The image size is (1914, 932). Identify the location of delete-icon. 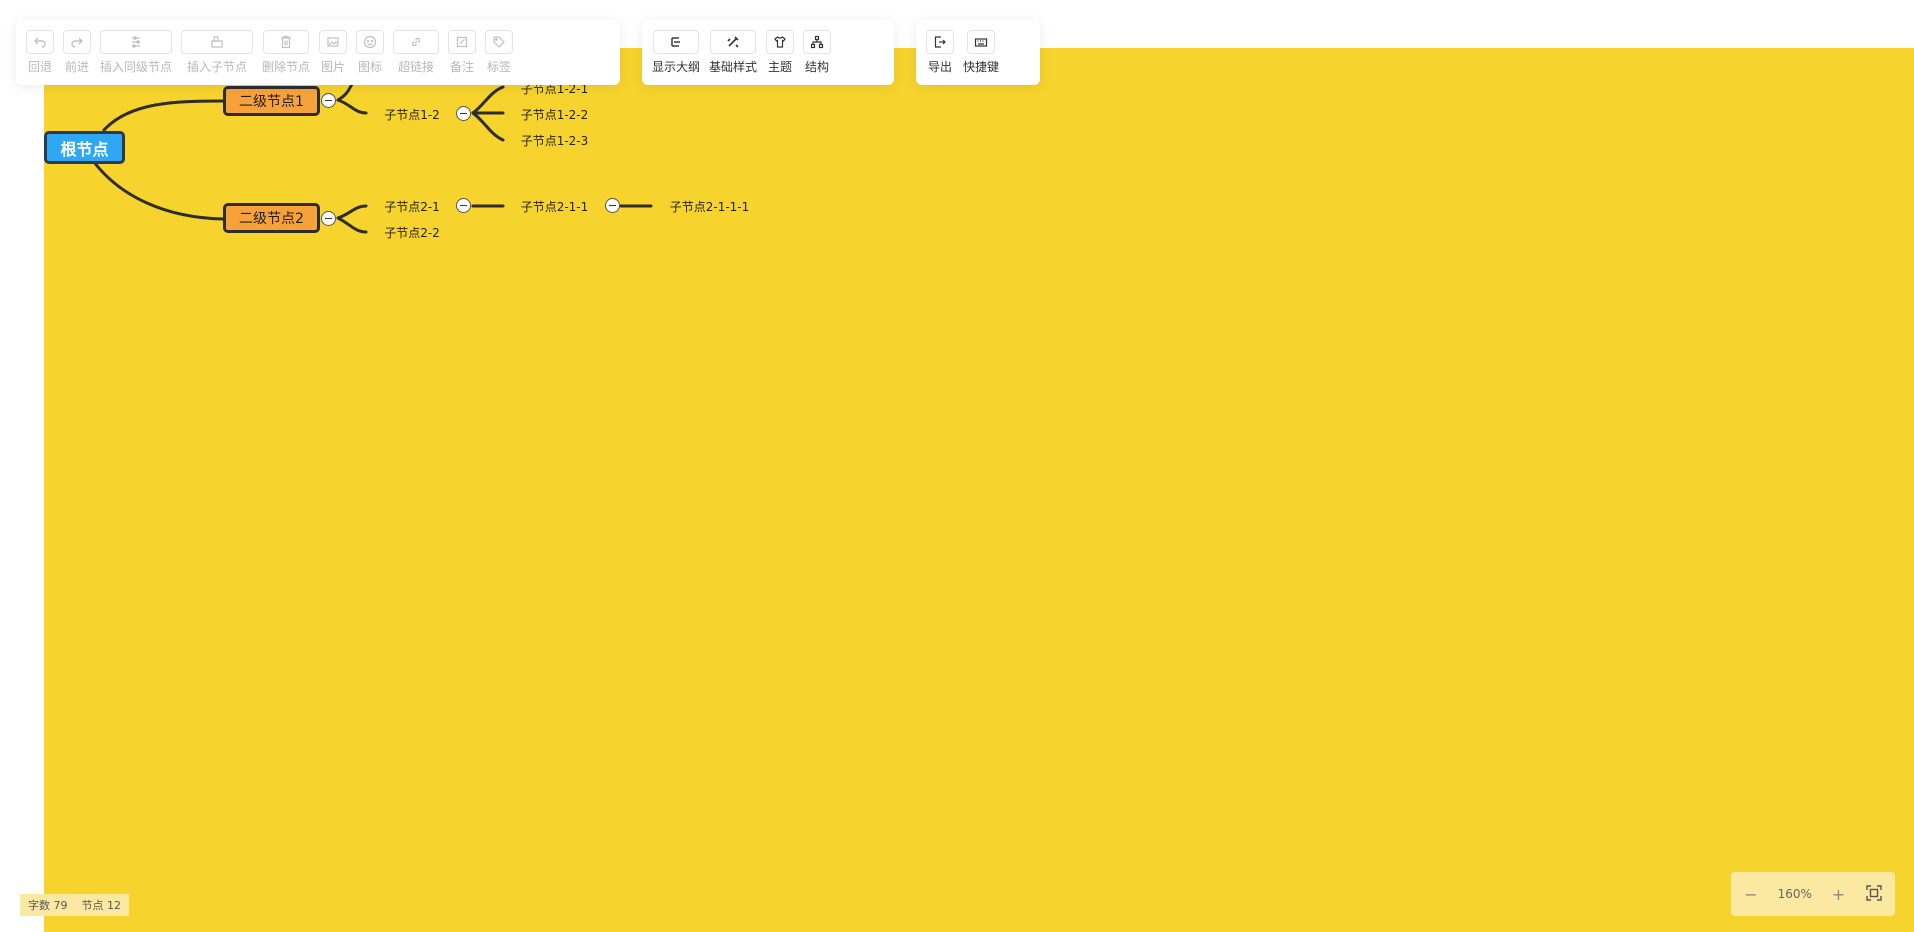
(286, 42).